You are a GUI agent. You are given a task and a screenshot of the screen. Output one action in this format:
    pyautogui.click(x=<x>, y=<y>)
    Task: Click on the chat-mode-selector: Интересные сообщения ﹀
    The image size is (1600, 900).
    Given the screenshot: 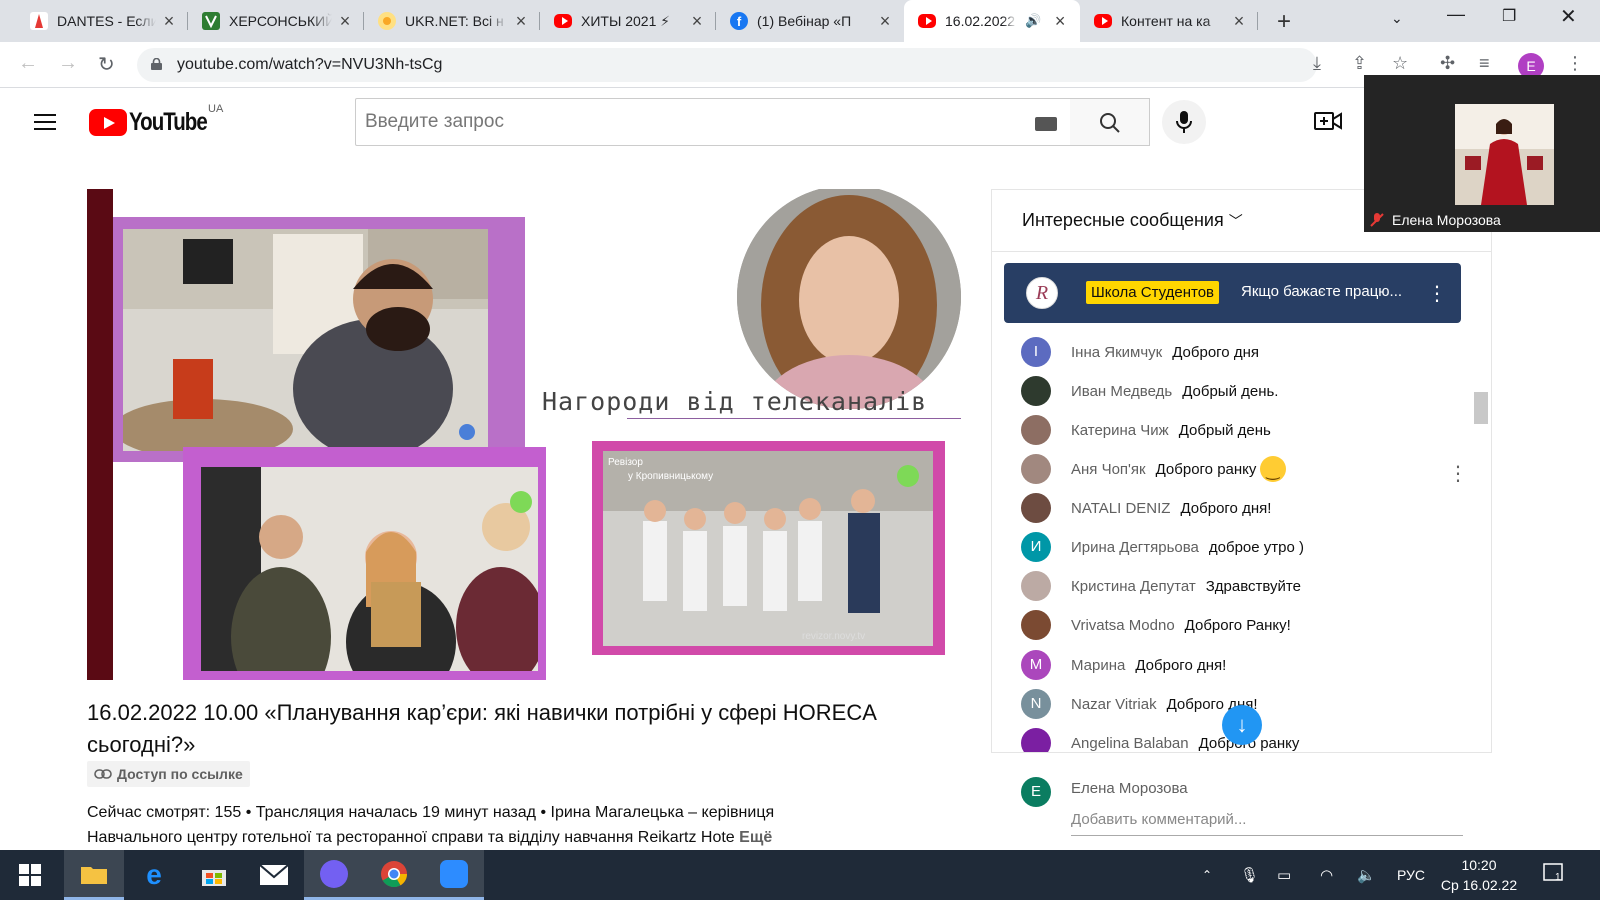 What is the action you would take?
    pyautogui.click(x=1132, y=220)
    